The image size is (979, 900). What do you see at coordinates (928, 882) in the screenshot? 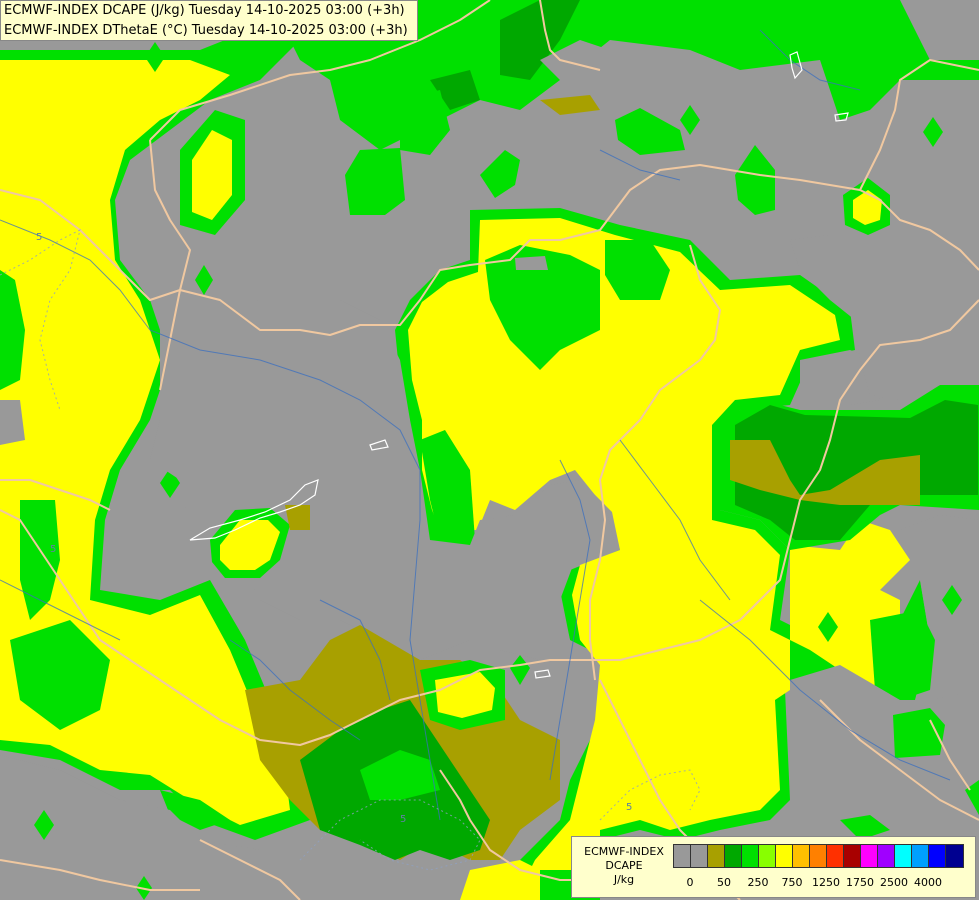
I see `legend-tick-label: 4000` at bounding box center [928, 882].